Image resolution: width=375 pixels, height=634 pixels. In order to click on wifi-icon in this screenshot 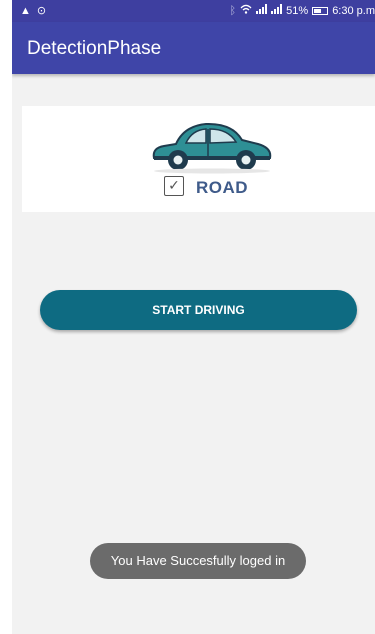, I will do `click(246, 10)`.